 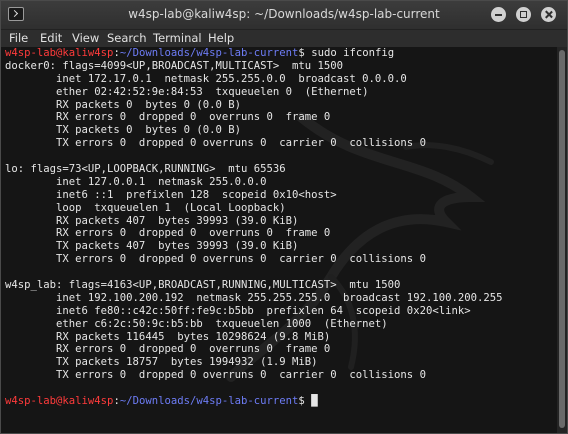 I want to click on menu-file: File, so click(x=18, y=38).